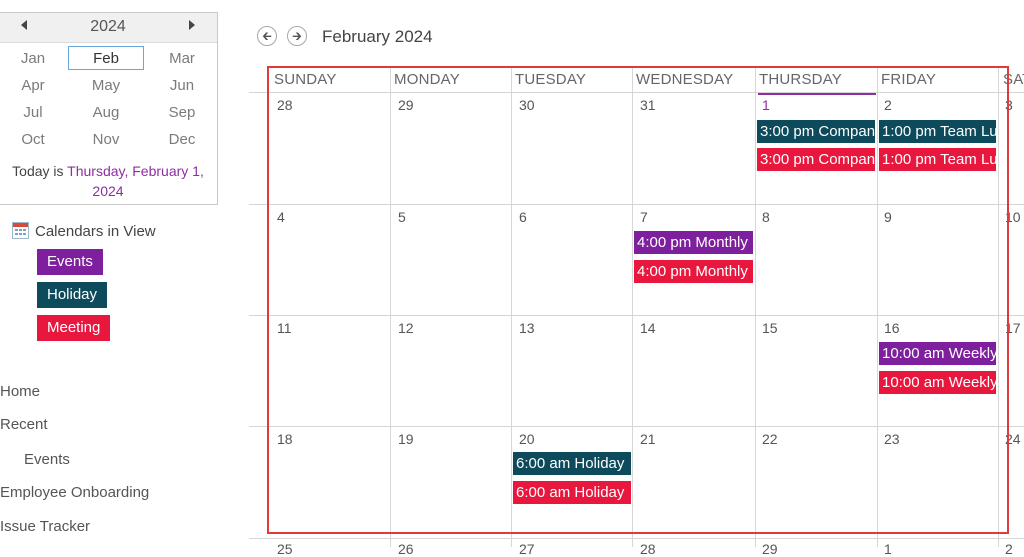 The width and height of the screenshot is (1024, 557). I want to click on today-text: Today is Thursday, February 1, 2024, so click(108, 181).